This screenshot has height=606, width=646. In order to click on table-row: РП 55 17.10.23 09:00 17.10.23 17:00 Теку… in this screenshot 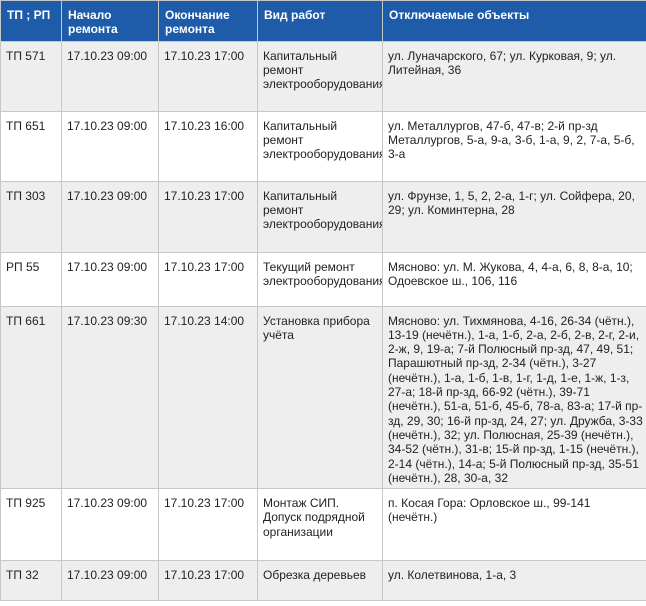, I will do `click(323, 279)`.